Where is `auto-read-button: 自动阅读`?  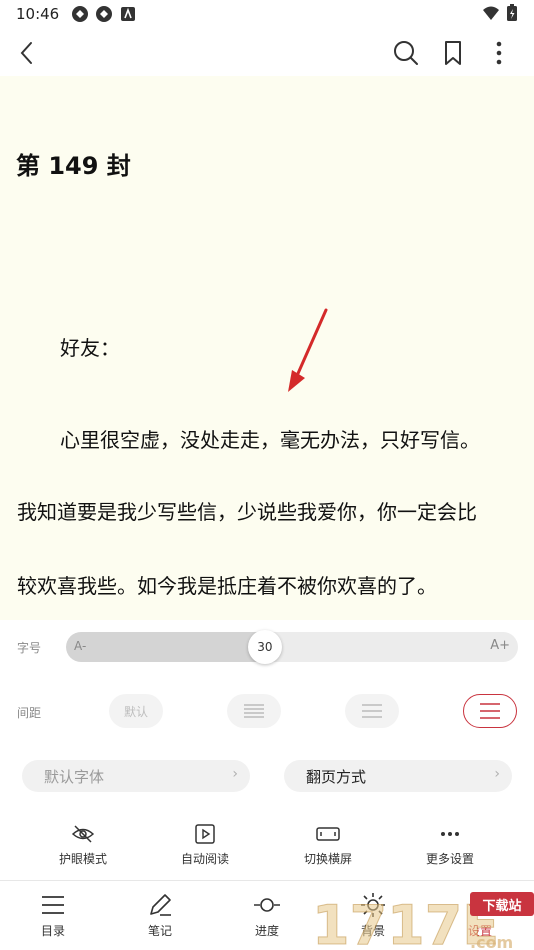 auto-read-button: 自动阅读 is located at coordinates (205, 847).